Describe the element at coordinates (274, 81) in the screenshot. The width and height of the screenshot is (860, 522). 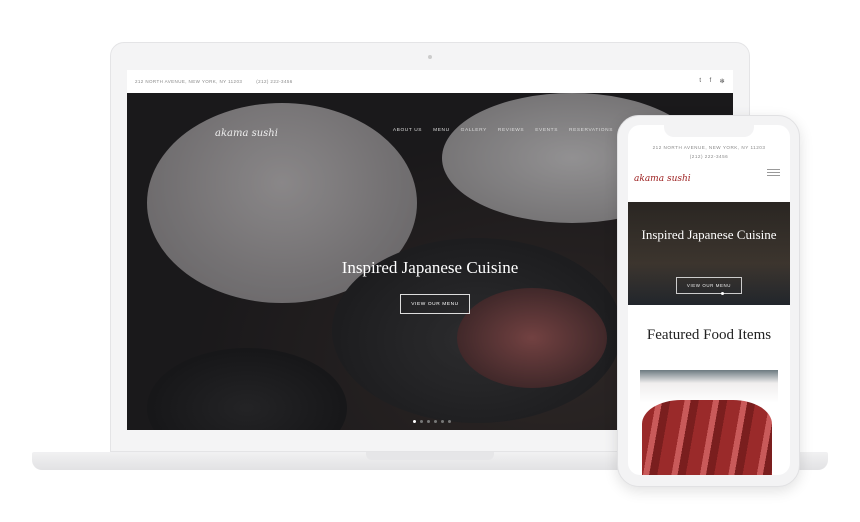
I see `phone-number: (212) 222-3456` at that location.